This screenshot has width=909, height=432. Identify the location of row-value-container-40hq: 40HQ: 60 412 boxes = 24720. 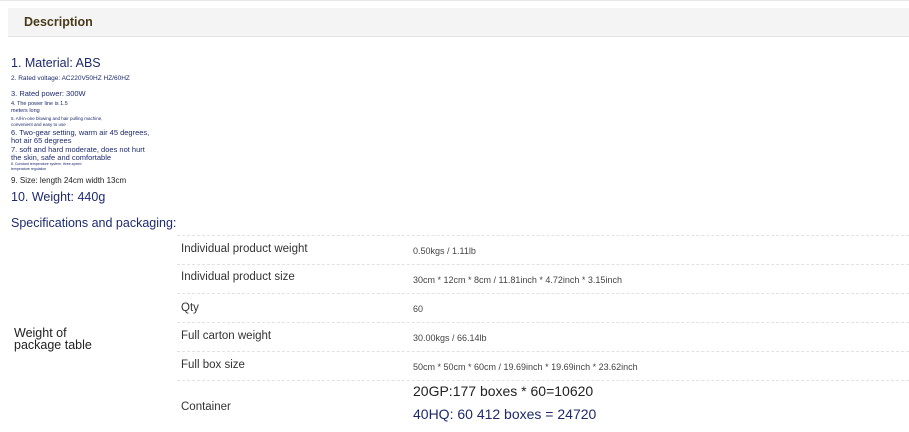
(505, 414).